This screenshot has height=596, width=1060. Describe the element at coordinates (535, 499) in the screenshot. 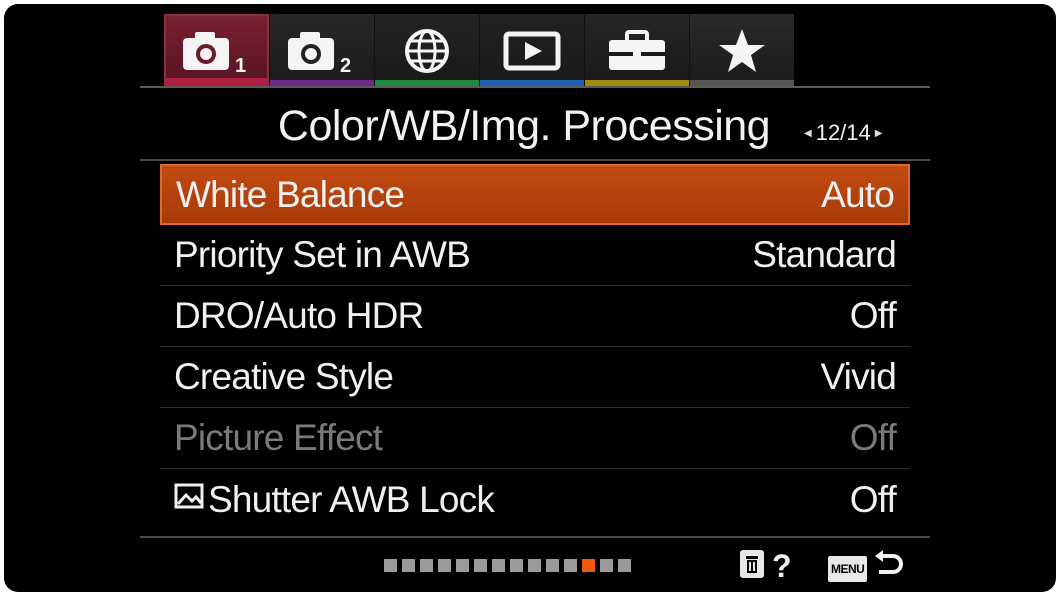

I see `menu-item-shutter-awb-lock: Shutter AWB Lock Off` at that location.